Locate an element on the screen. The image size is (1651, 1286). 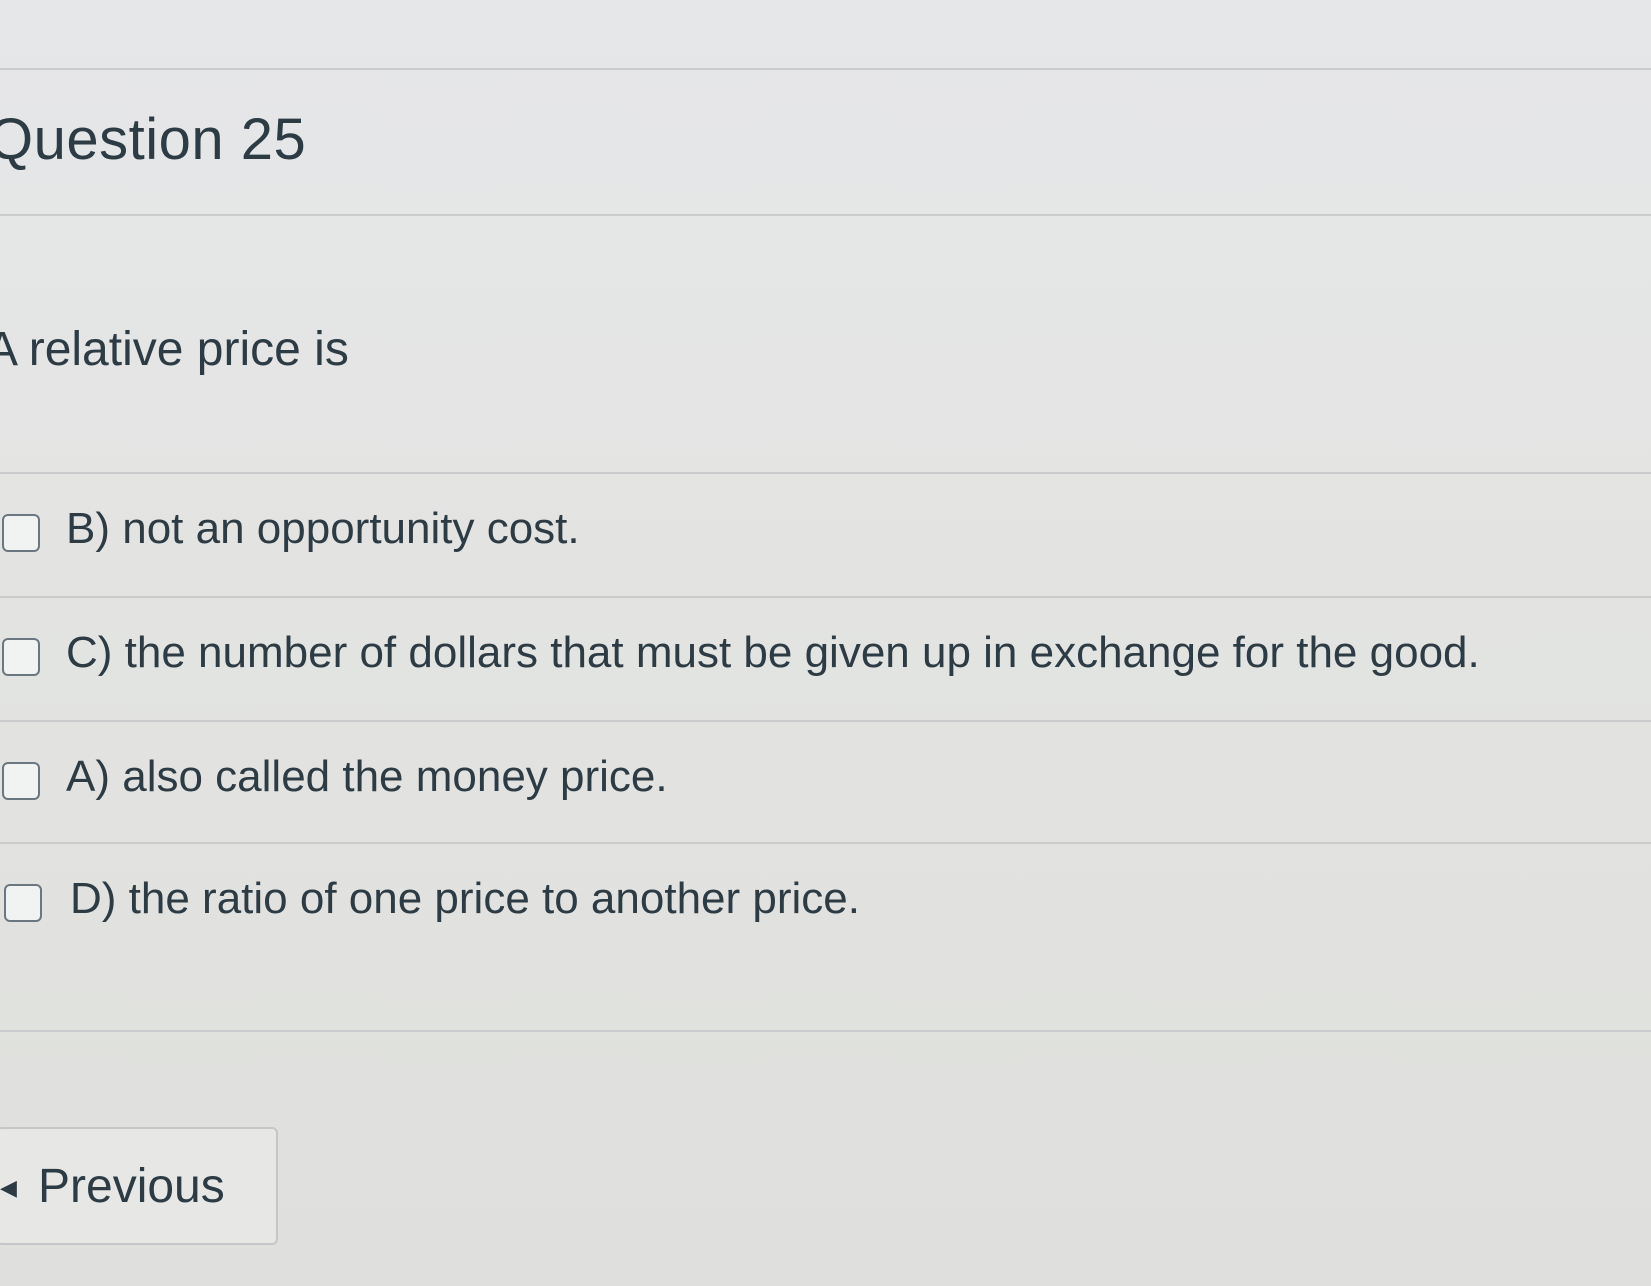
answer-checkbox-d is located at coordinates (23, 903).